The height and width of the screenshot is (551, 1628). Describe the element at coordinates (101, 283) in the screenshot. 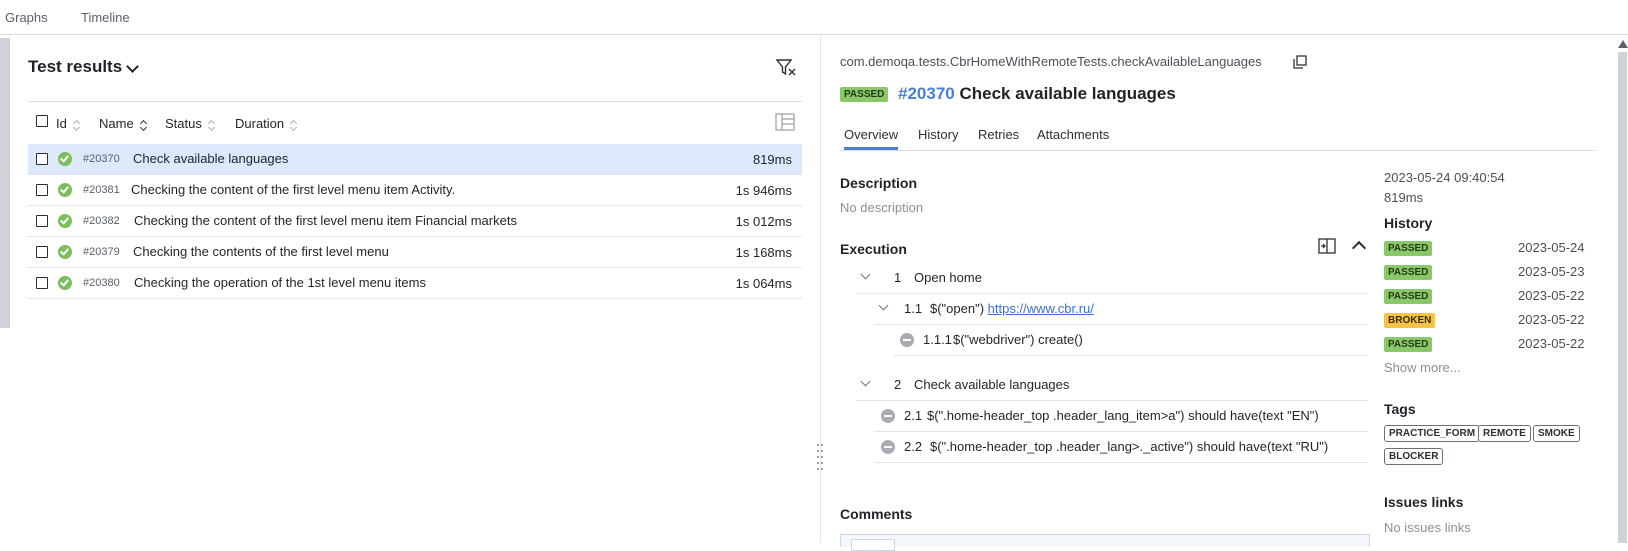

I see `row-id: #20380` at that location.